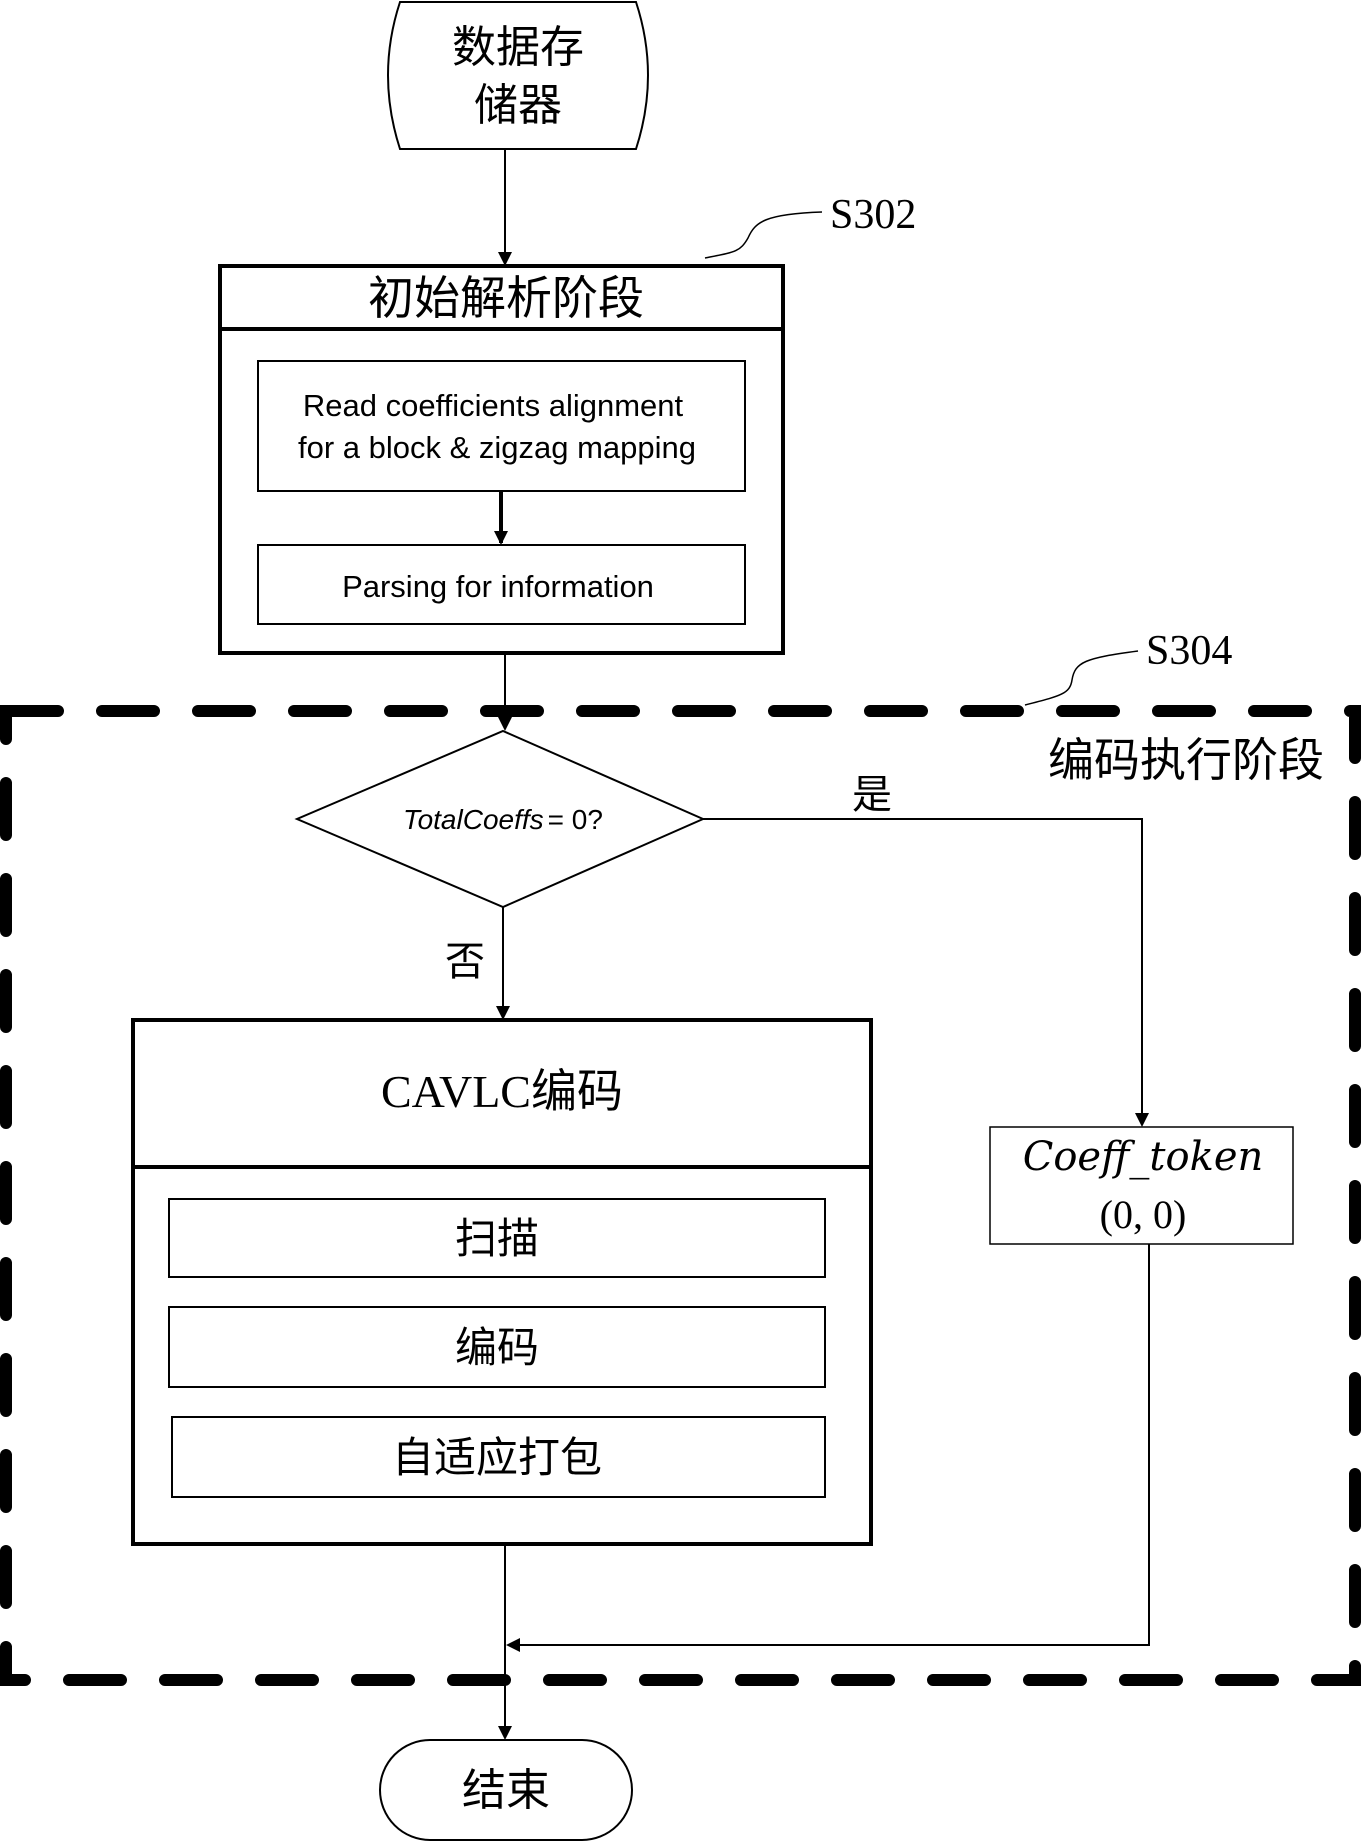 The height and width of the screenshot is (1844, 1361). I want to click on cavlc-step-encode: 编码, so click(497, 1347).